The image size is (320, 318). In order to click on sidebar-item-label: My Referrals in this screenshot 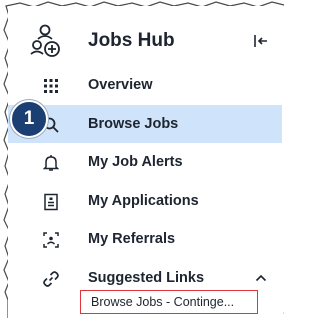, I will do `click(132, 239)`.